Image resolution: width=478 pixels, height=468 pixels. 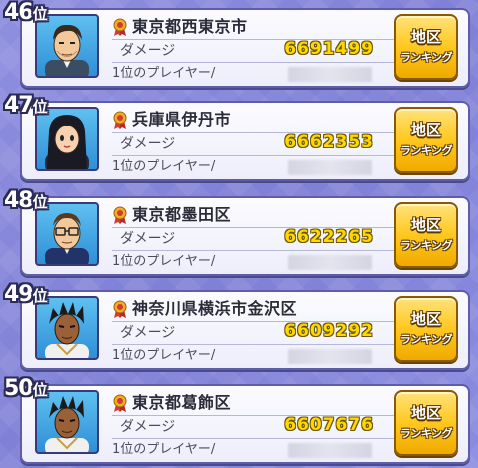 What do you see at coordinates (252, 215) in the screenshot?
I see `region-title: 東京都墨田区` at bounding box center [252, 215].